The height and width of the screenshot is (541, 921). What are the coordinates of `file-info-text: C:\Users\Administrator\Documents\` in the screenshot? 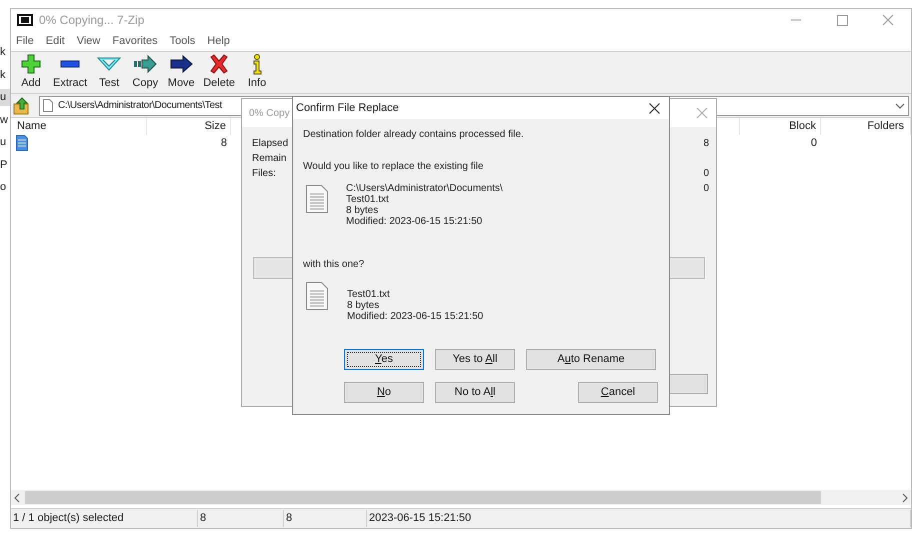 It's located at (424, 188).